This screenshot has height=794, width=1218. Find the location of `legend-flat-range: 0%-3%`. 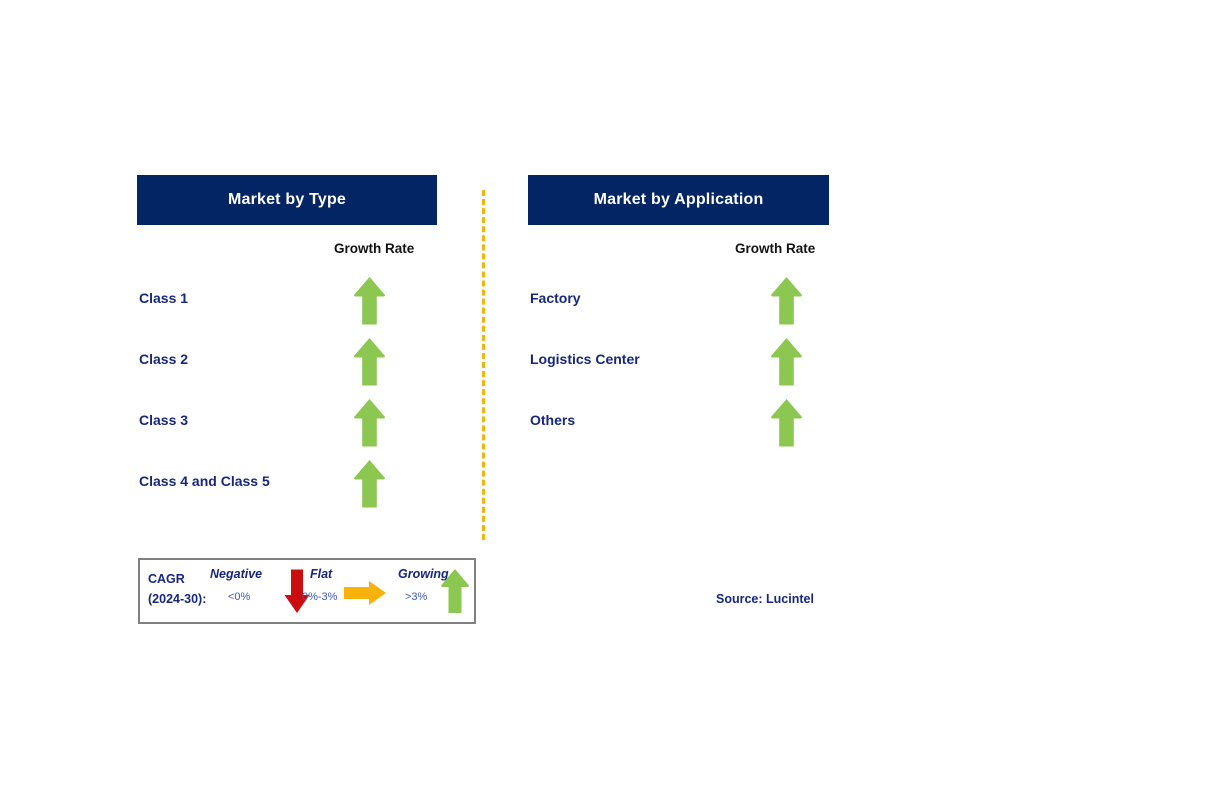

legend-flat-range: 0%-3% is located at coordinates (320, 597).